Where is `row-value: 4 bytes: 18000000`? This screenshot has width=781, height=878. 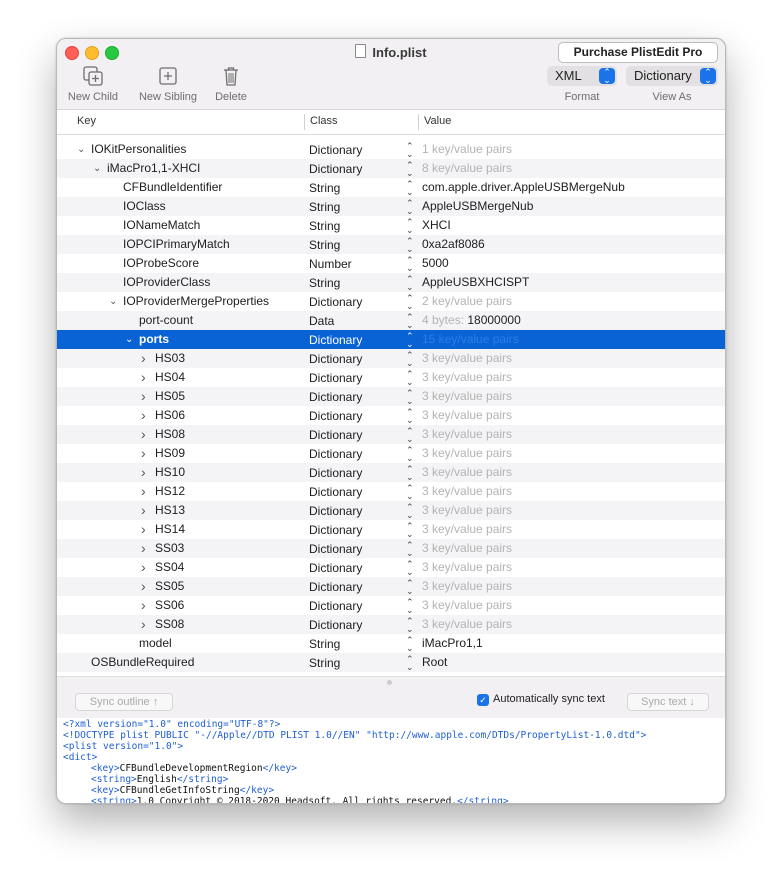 row-value: 4 bytes: 18000000 is located at coordinates (471, 320).